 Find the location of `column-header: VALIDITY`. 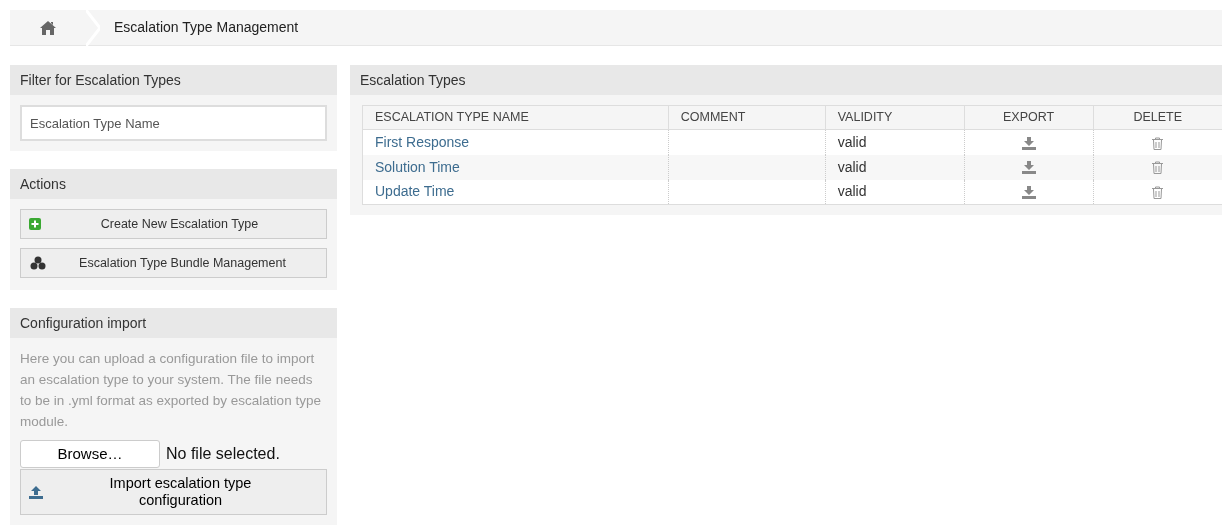

column-header: VALIDITY is located at coordinates (895, 117).